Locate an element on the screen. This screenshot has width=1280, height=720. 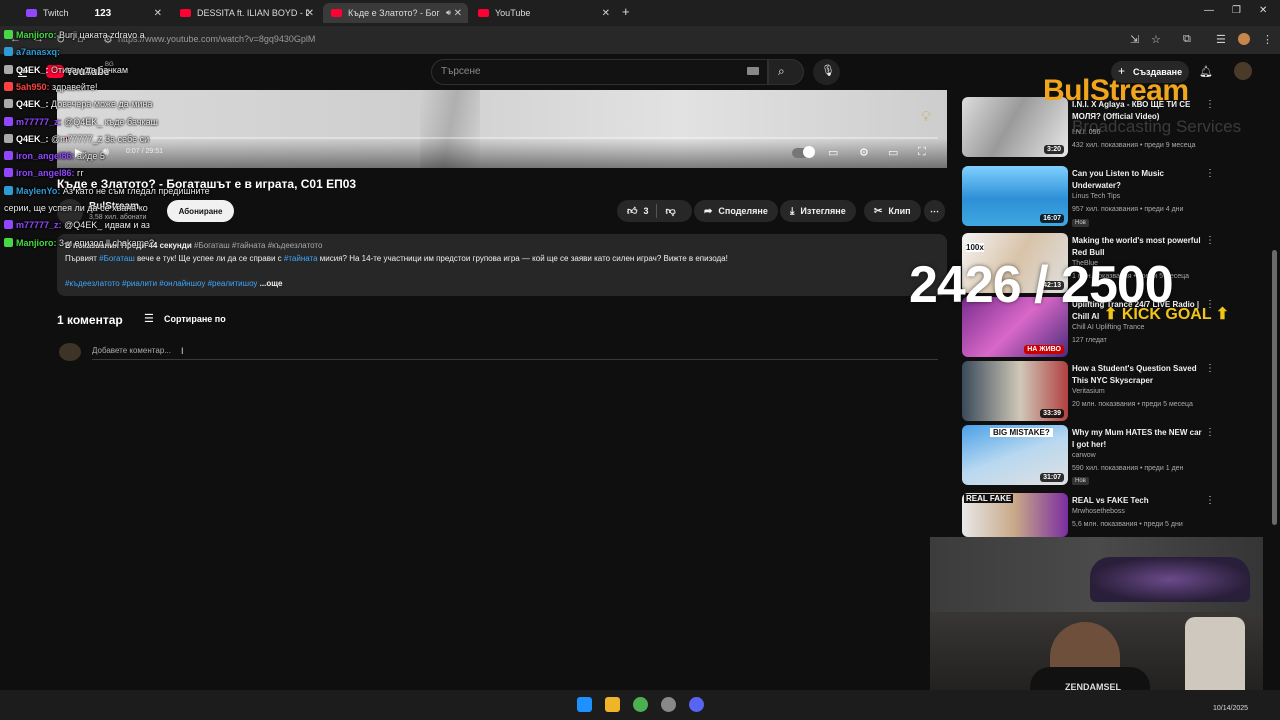
subtitles-icon: ▭ is located at coordinates (833, 152).